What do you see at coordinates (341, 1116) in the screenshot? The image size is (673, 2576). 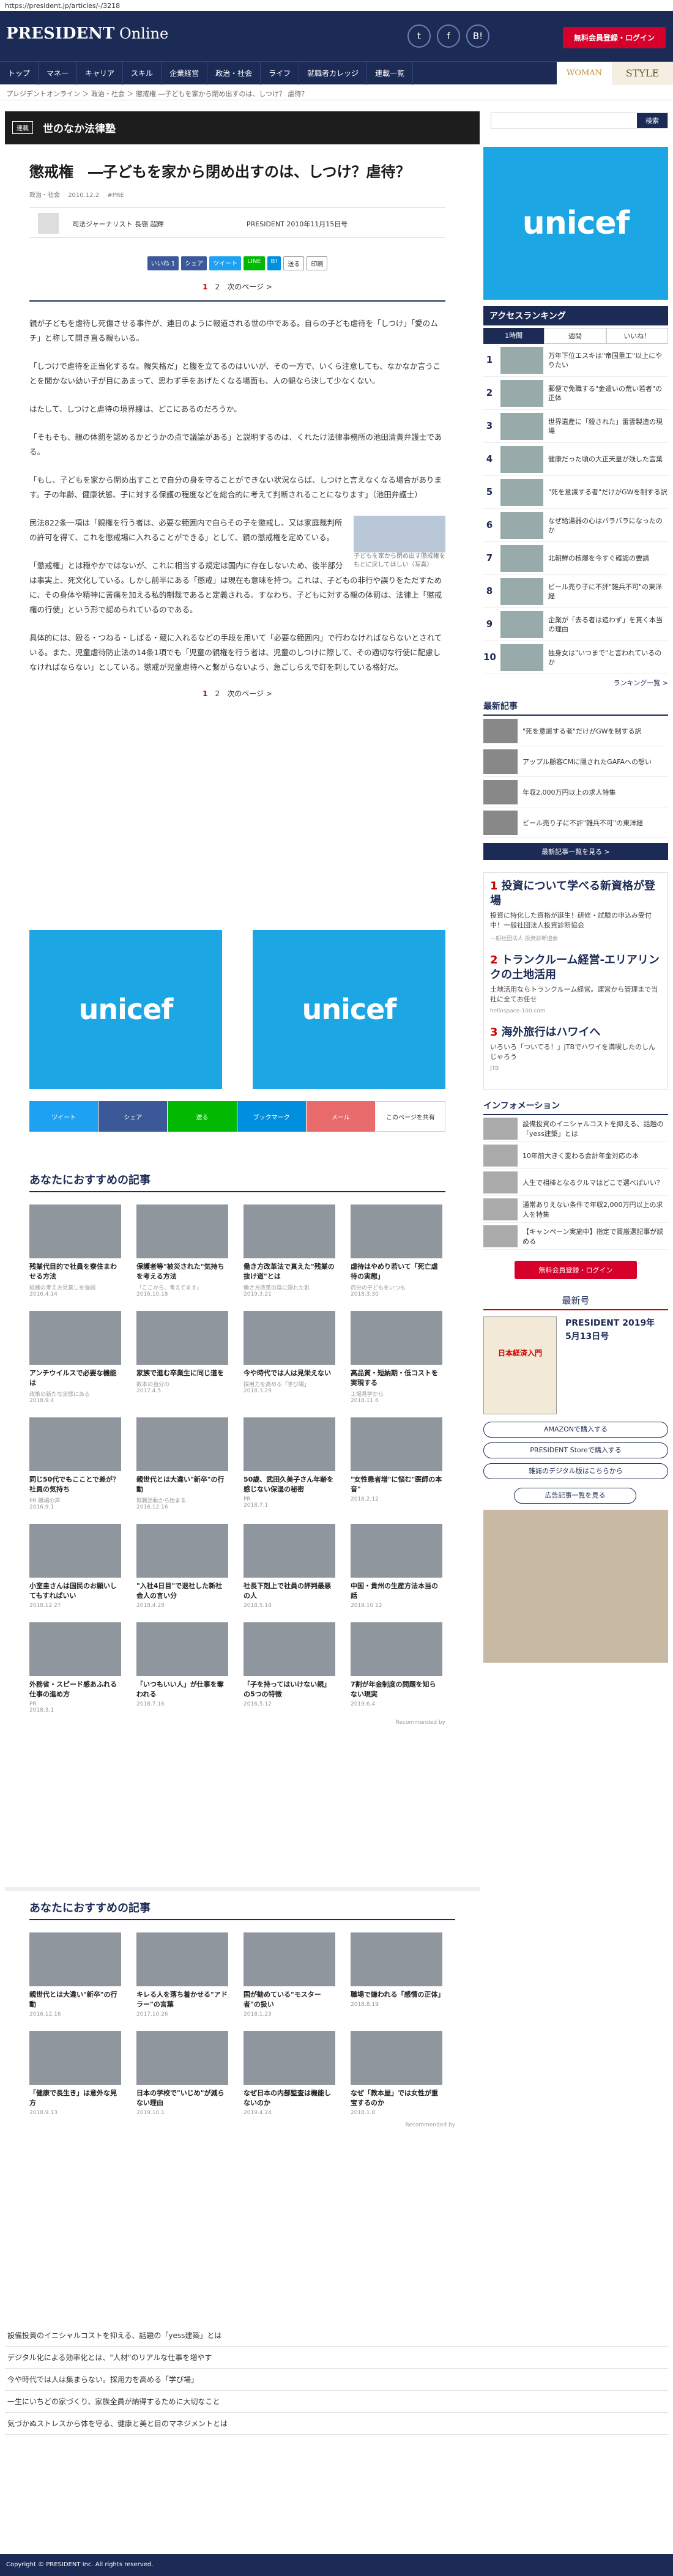 I see `share-mail: メール` at bounding box center [341, 1116].